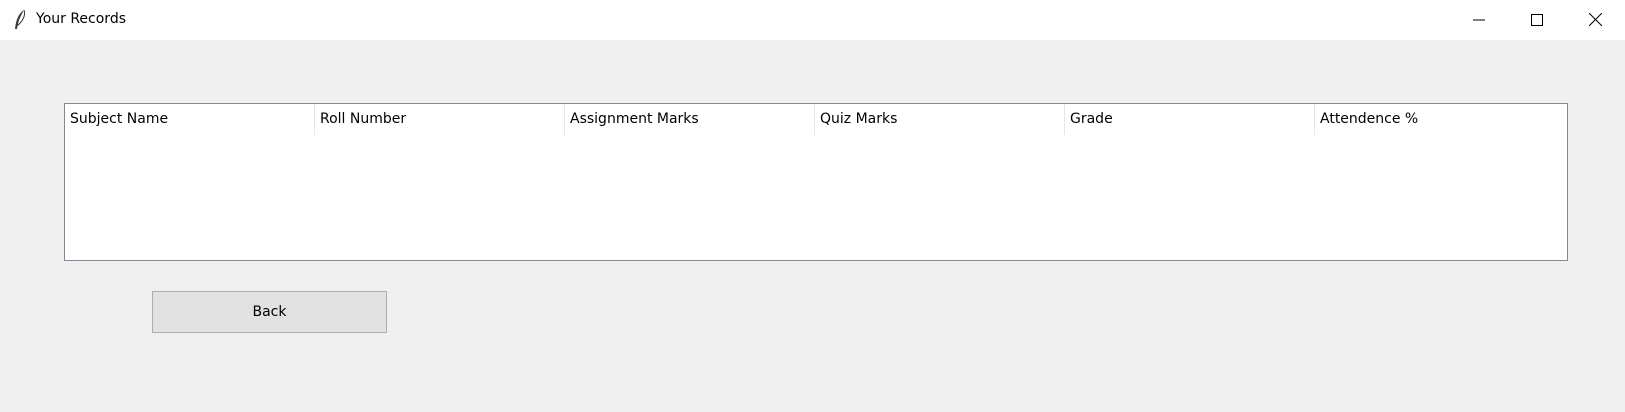 This screenshot has width=1625, height=412. Describe the element at coordinates (1441, 119) in the screenshot. I see `column-header-attendence: Attendence %` at that location.